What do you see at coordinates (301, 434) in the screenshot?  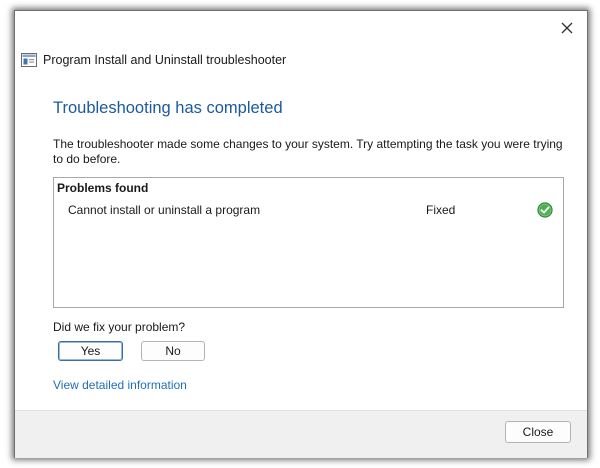 I see `footer-bar: Close` at bounding box center [301, 434].